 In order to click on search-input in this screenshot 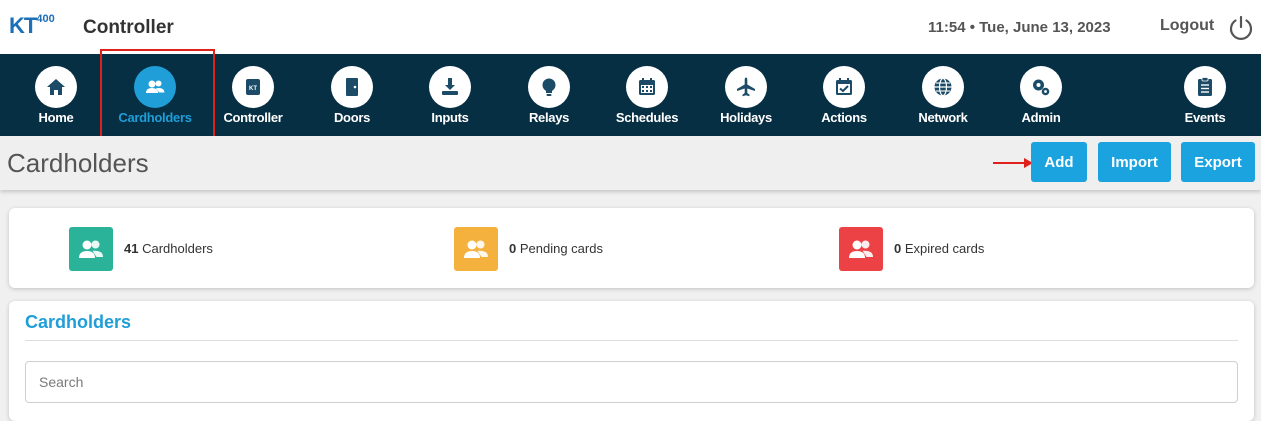, I will do `click(631, 382)`.